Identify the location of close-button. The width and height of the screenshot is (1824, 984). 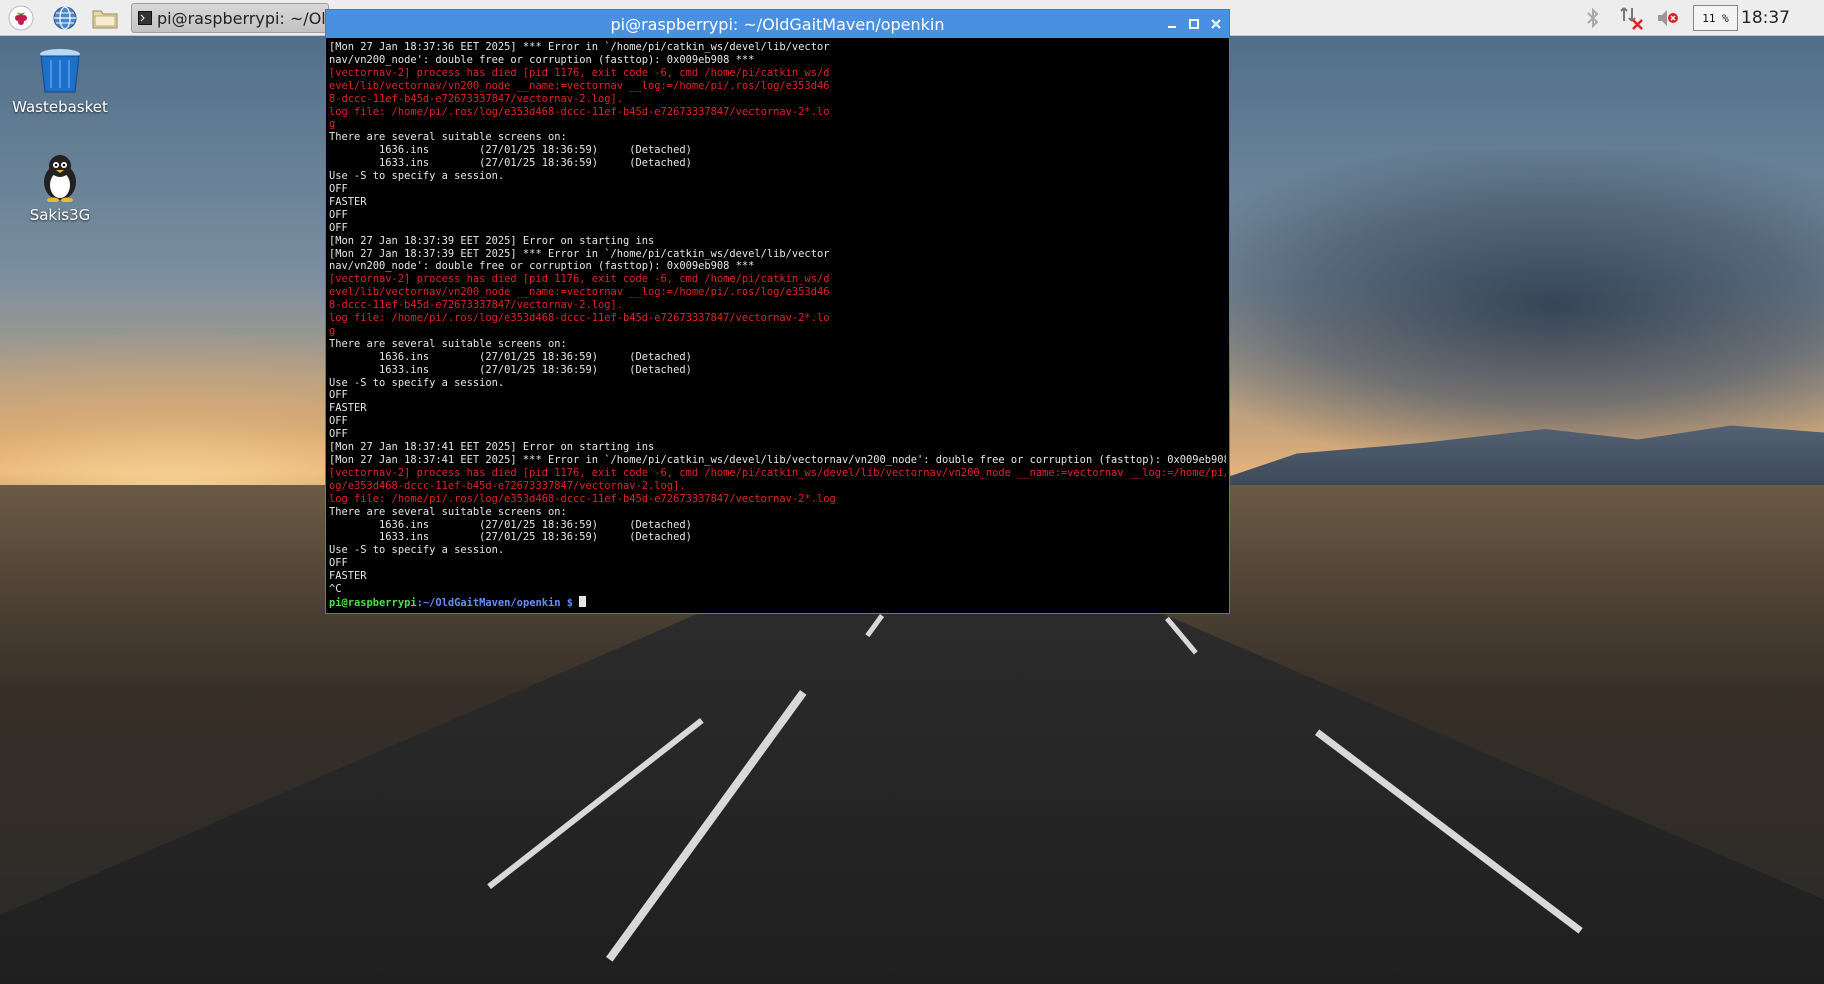
(1216, 24).